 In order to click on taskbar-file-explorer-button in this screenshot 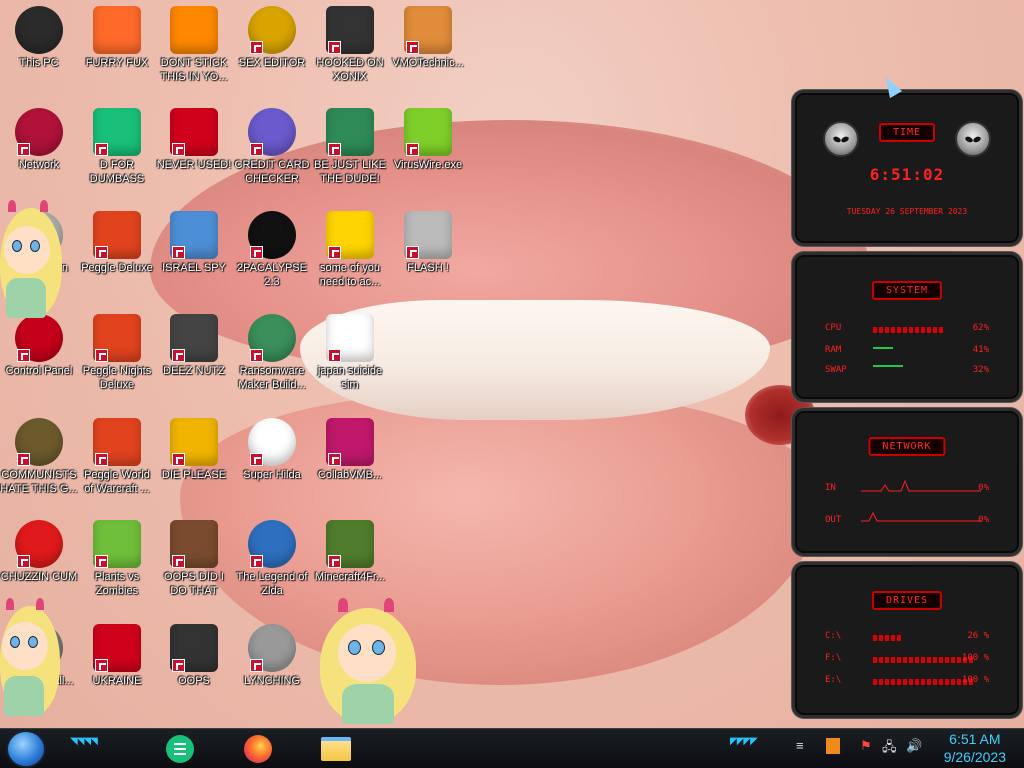, I will do `click(336, 749)`.